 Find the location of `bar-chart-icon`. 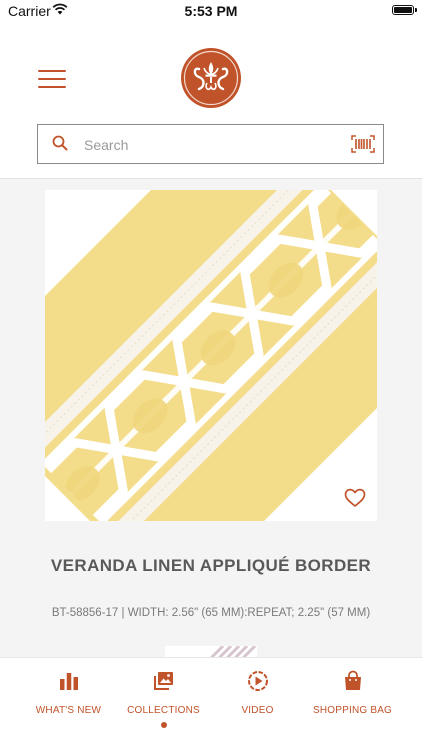

bar-chart-icon is located at coordinates (69, 681).